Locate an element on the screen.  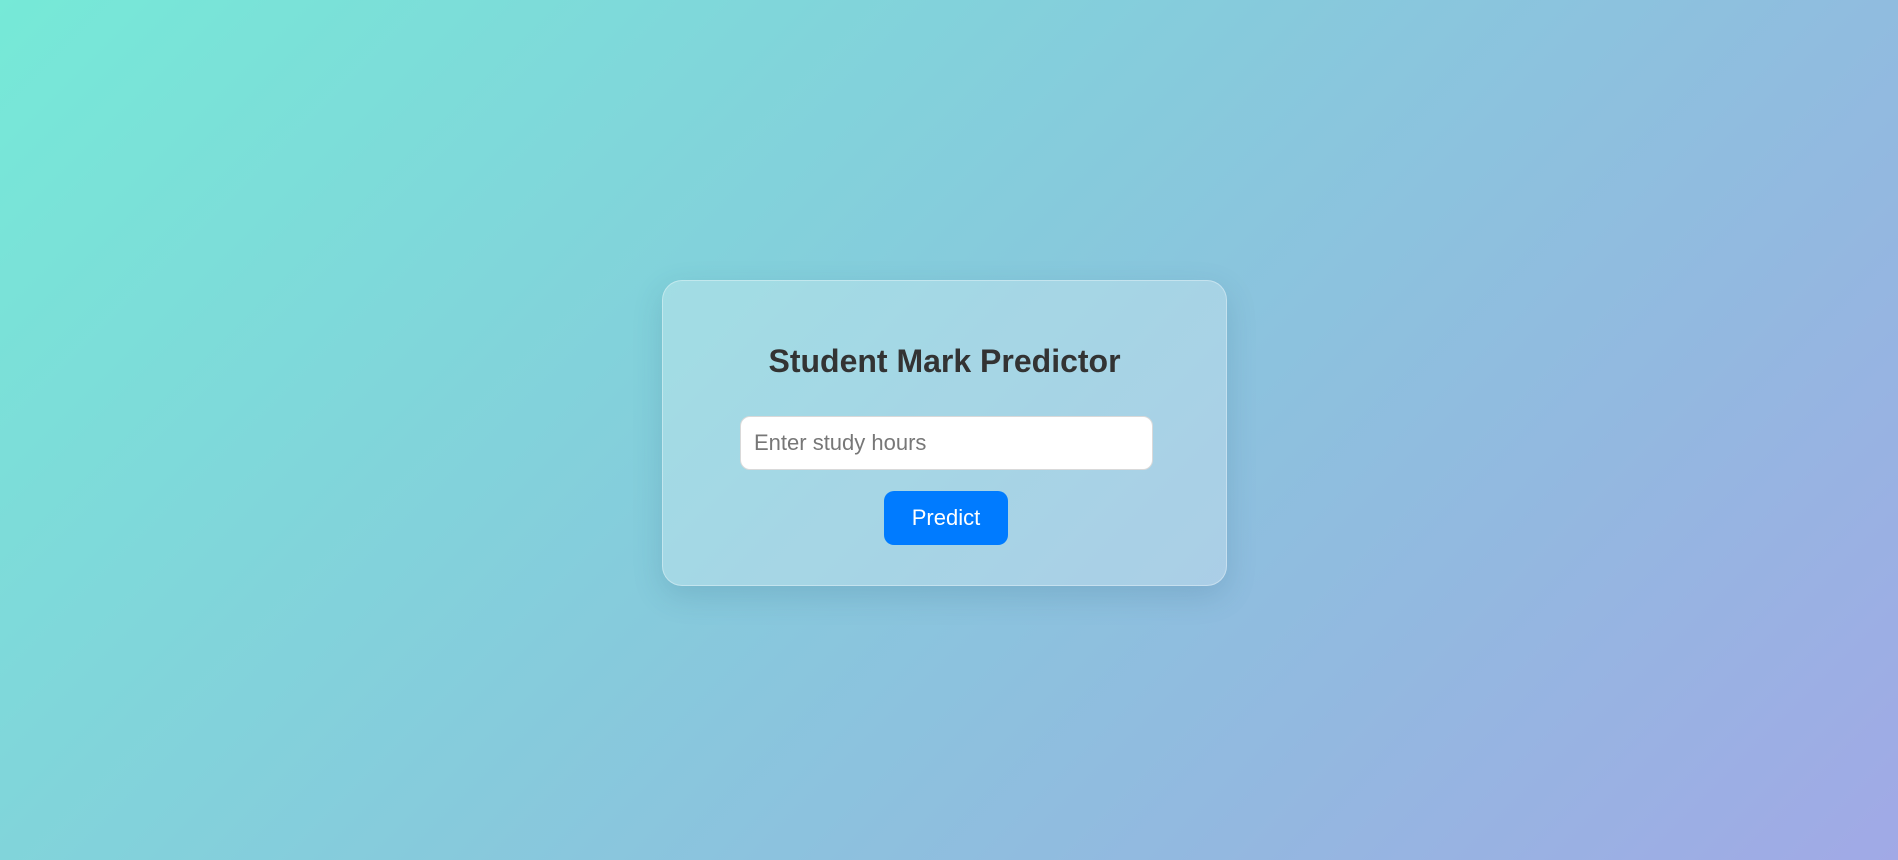
predictor-card: Student Mark Predictor Predict is located at coordinates (944, 433).